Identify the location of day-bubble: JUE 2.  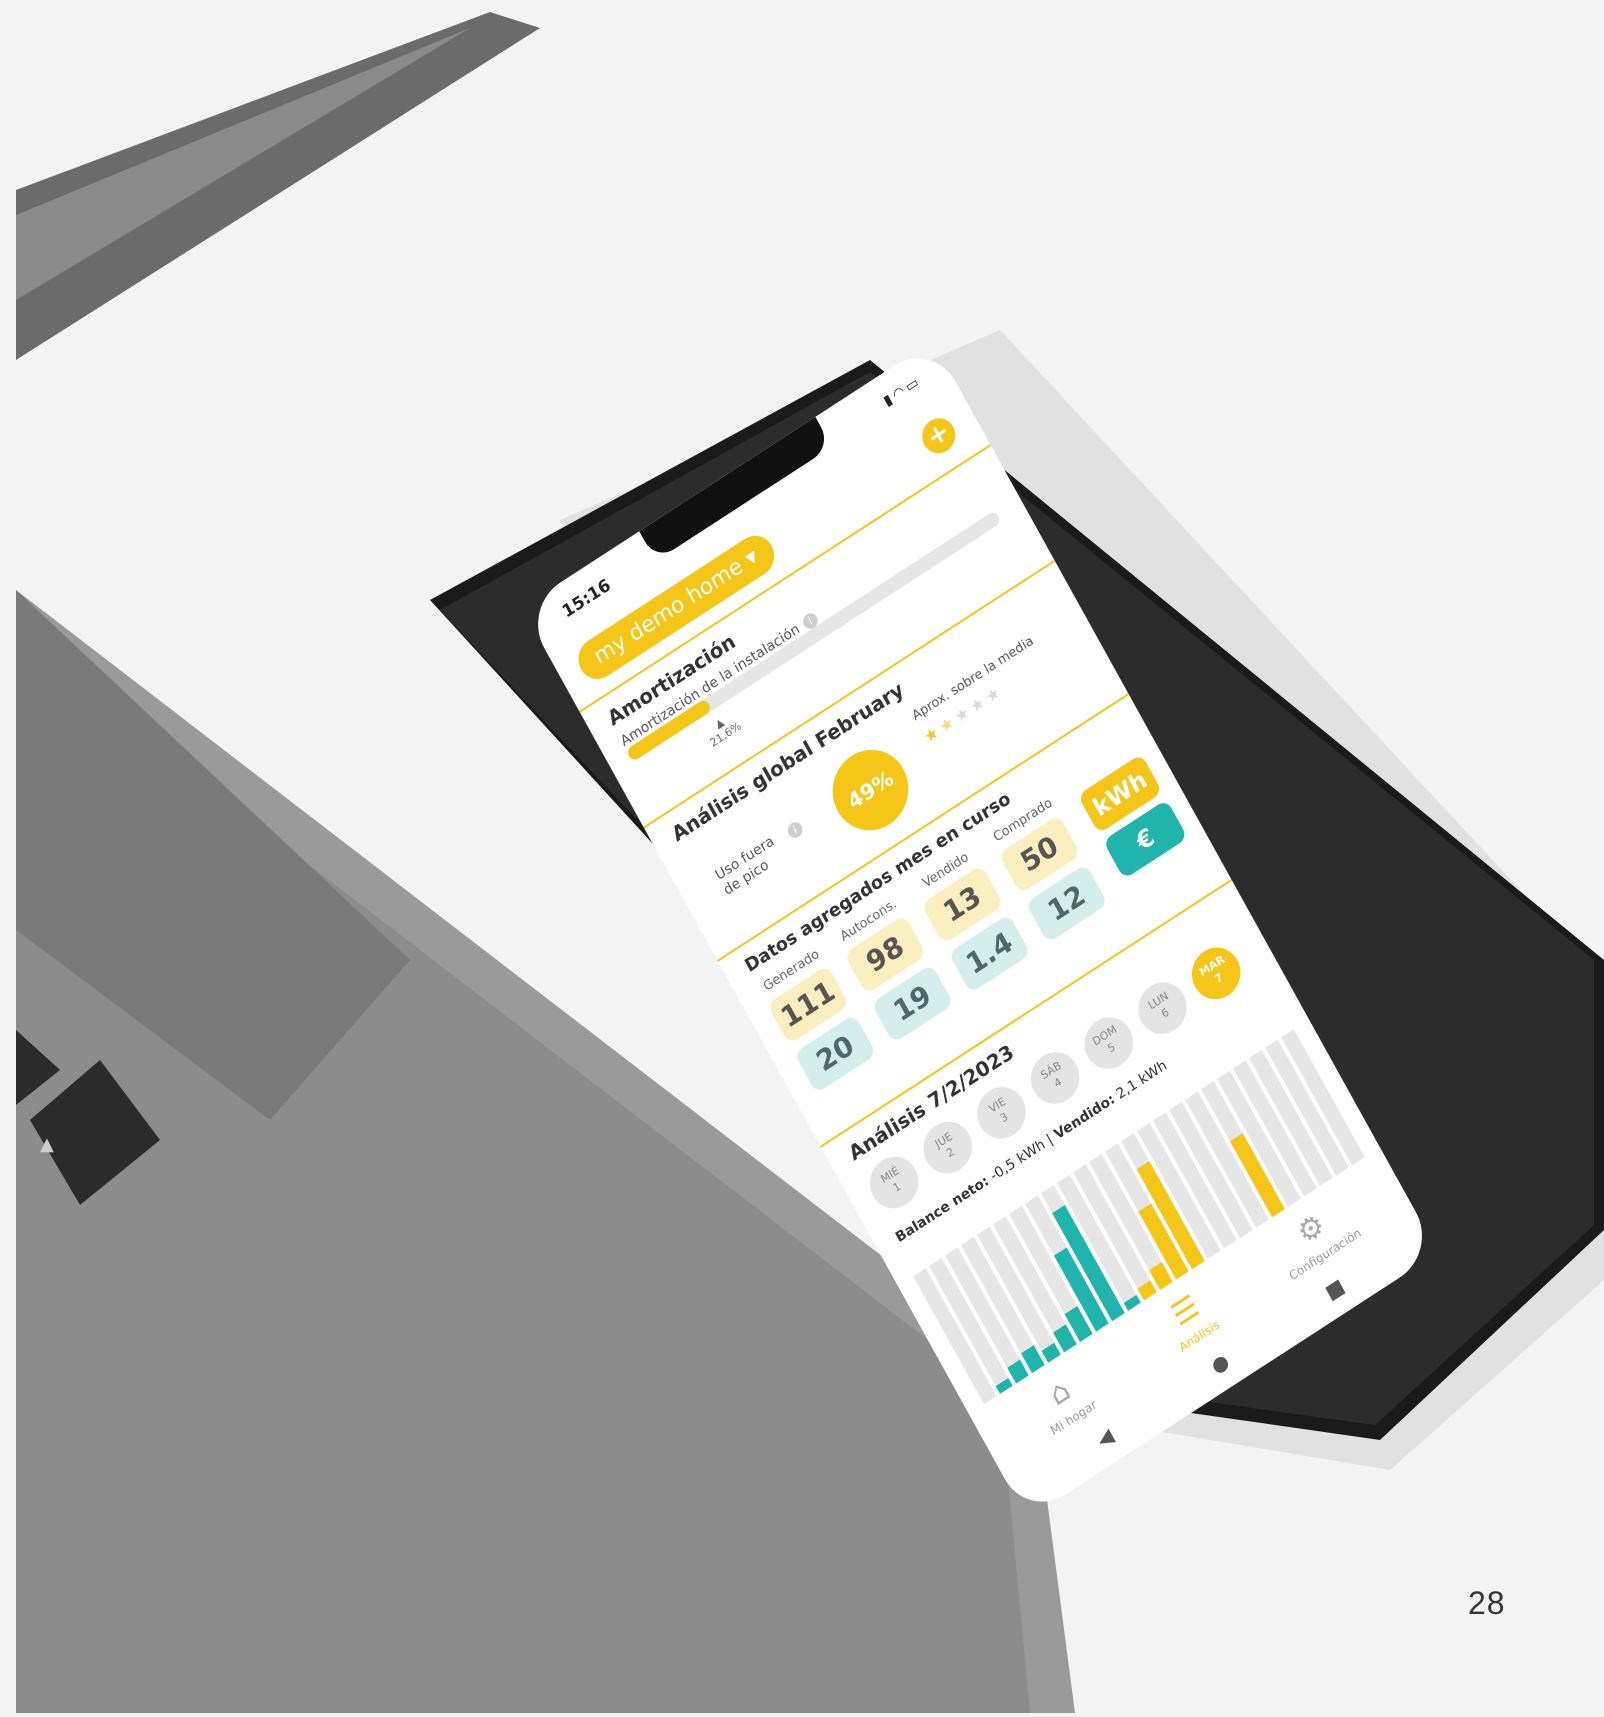
(947, 1148).